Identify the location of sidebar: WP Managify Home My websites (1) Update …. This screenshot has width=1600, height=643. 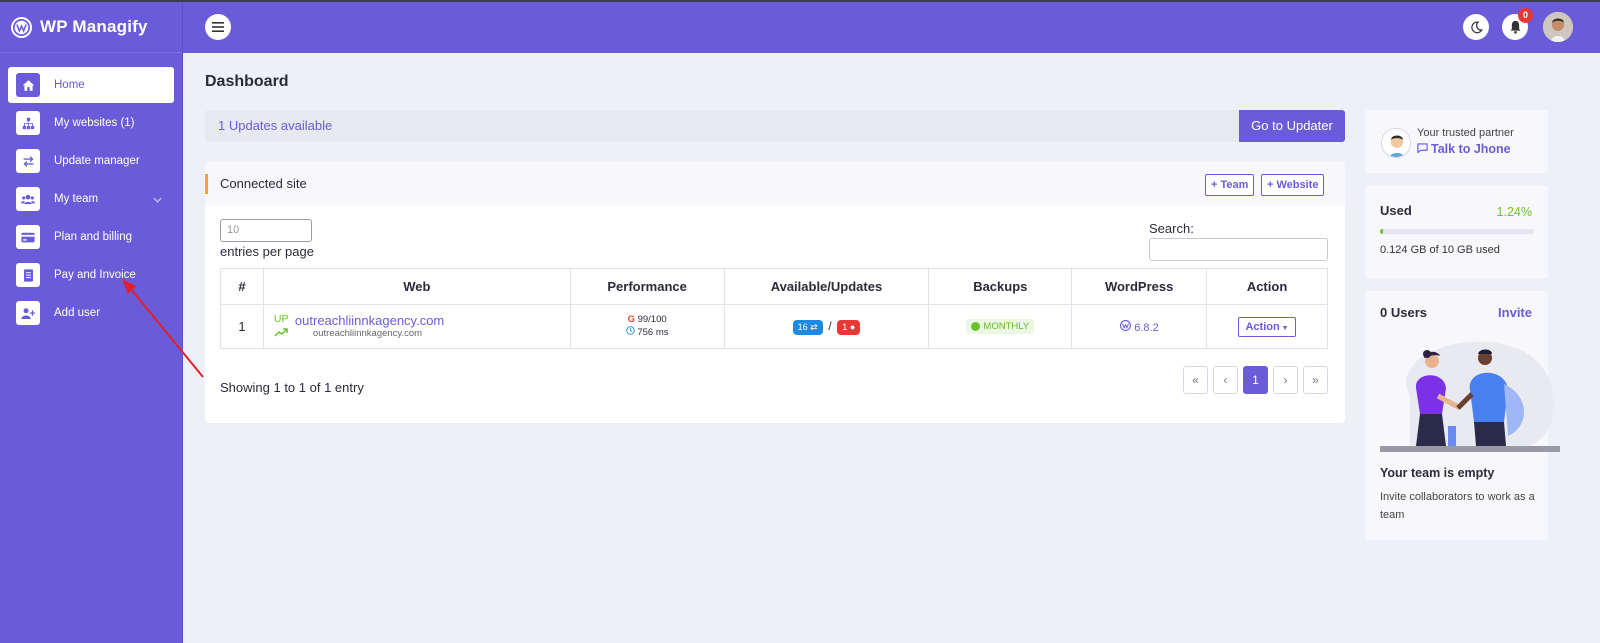
(91, 322).